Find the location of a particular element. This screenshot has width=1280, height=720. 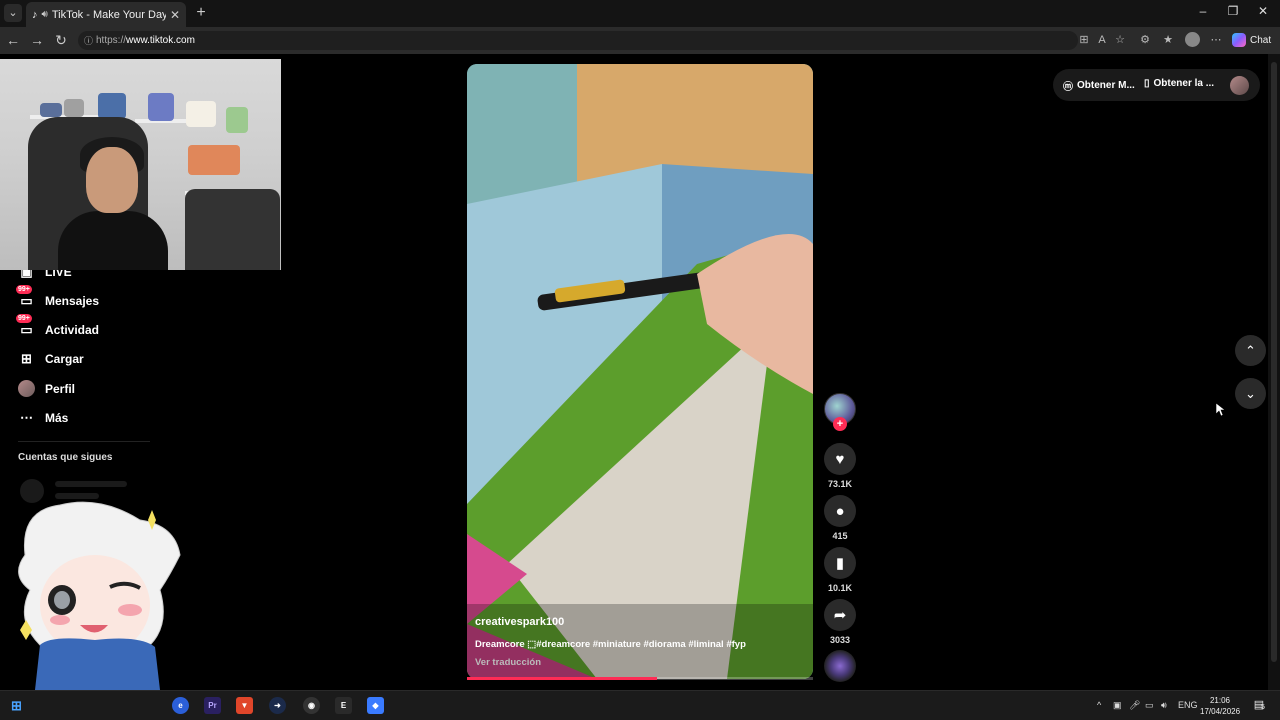

windows-taskbar is located at coordinates (640, 705).